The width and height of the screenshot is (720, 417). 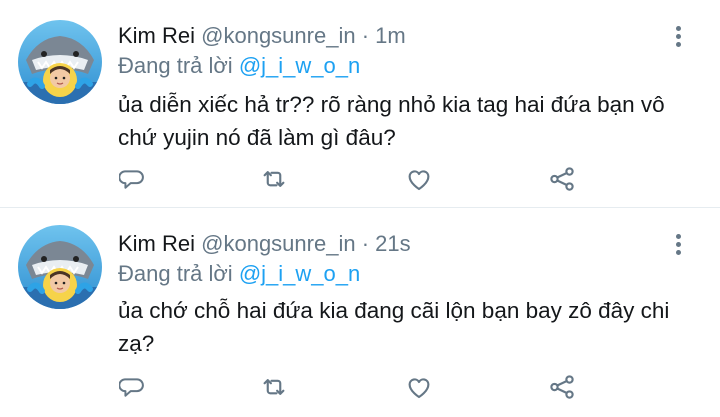 I want to click on tweet-header: Kim Rei @kongsunre_in · 21s, so click(x=264, y=244).